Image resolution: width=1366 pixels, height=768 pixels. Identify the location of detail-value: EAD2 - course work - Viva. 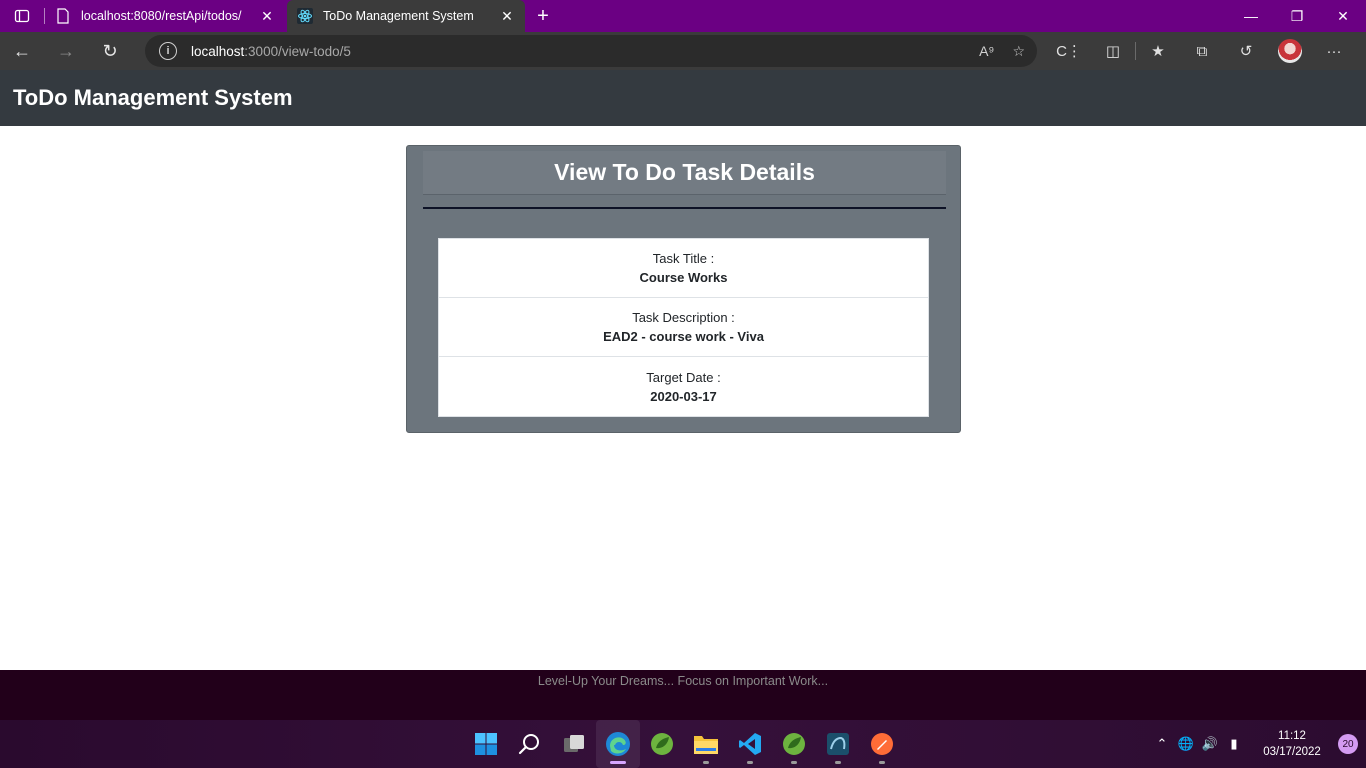
(683, 336).